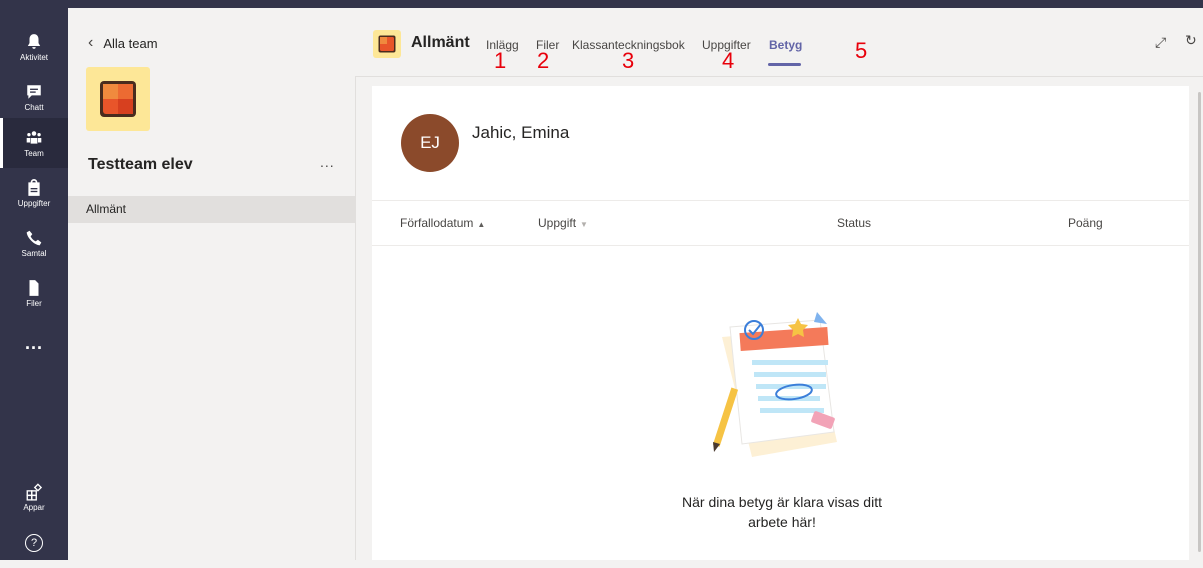  I want to click on rail-item-activity: Aktivitet, so click(34, 47).